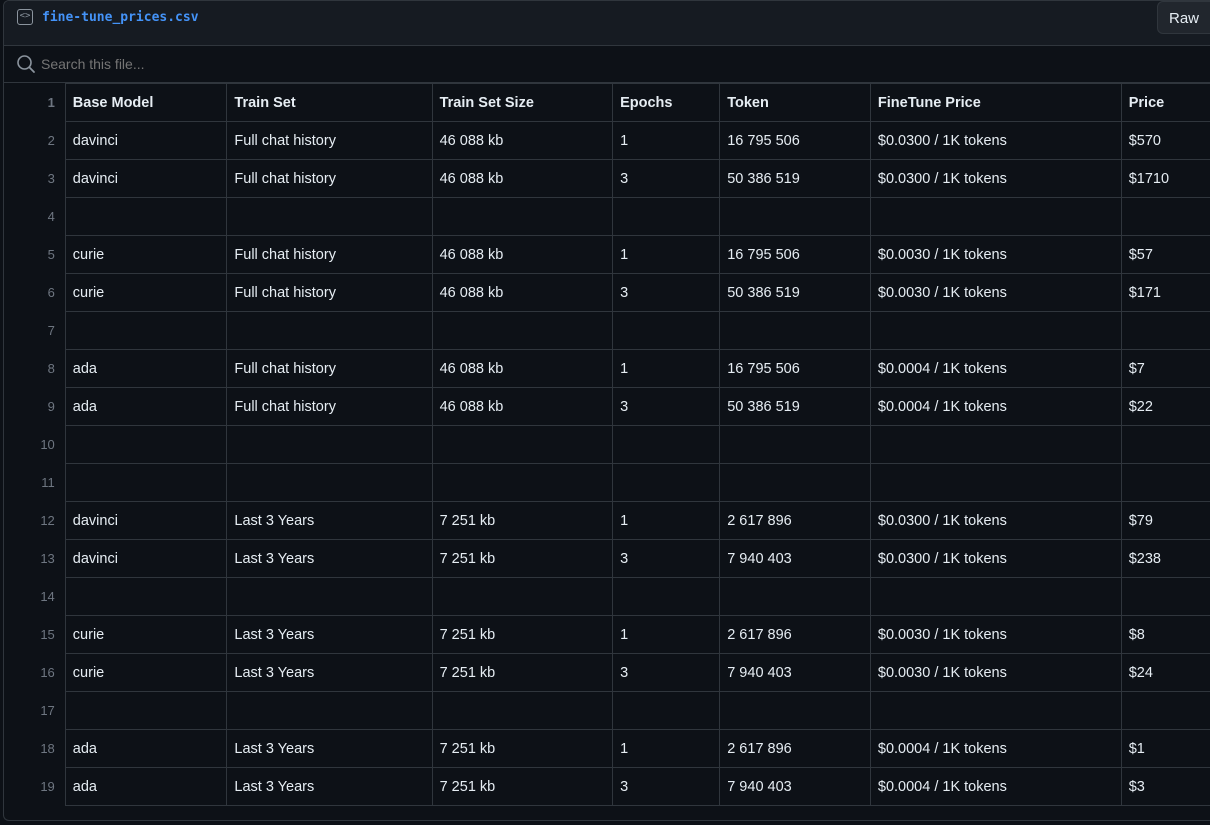 Image resolution: width=1210 pixels, height=825 pixels. What do you see at coordinates (35, 558) in the screenshot?
I see `line-number: 13` at bounding box center [35, 558].